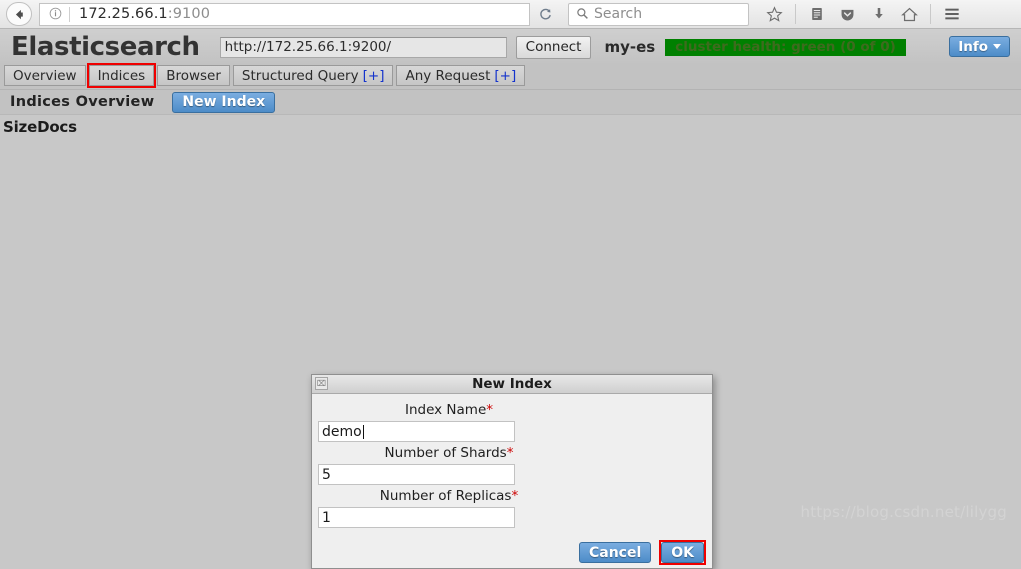 Image resolution: width=1021 pixels, height=569 pixels. What do you see at coordinates (416, 431) in the screenshot?
I see `index-name-input: demo` at bounding box center [416, 431].